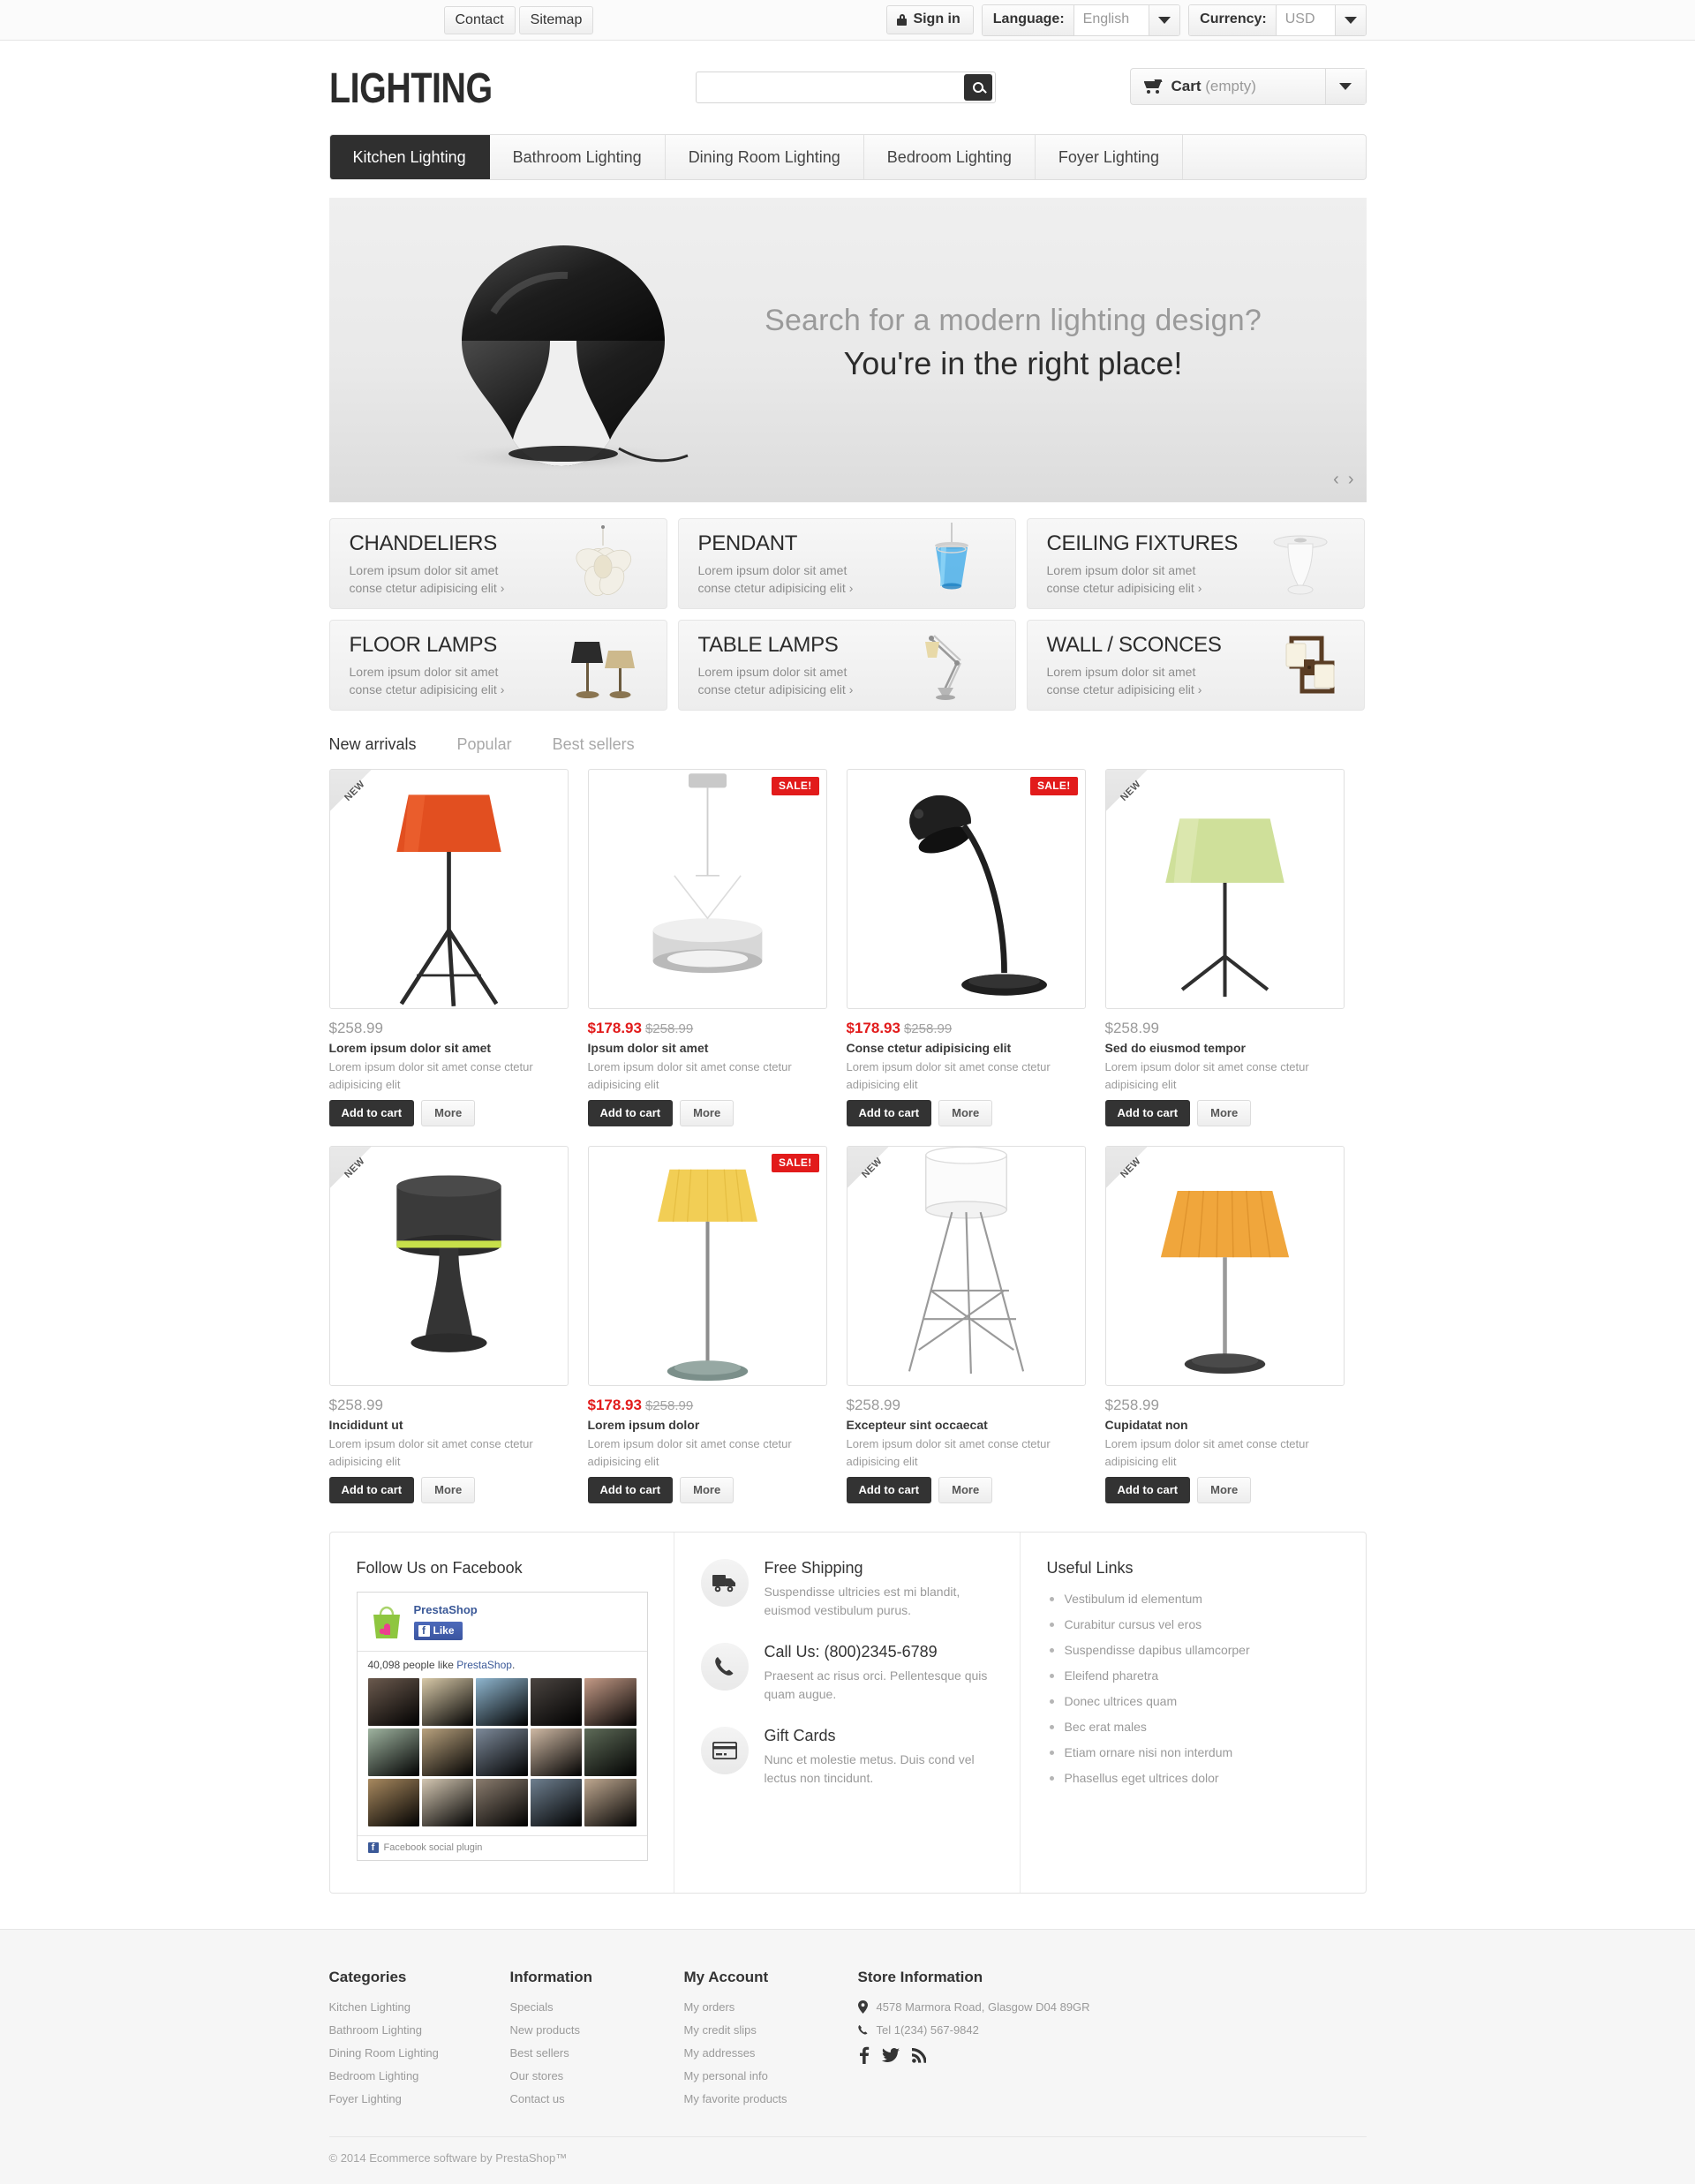  What do you see at coordinates (438, 1631) in the screenshot?
I see `facebook-like-button: f Like` at bounding box center [438, 1631].